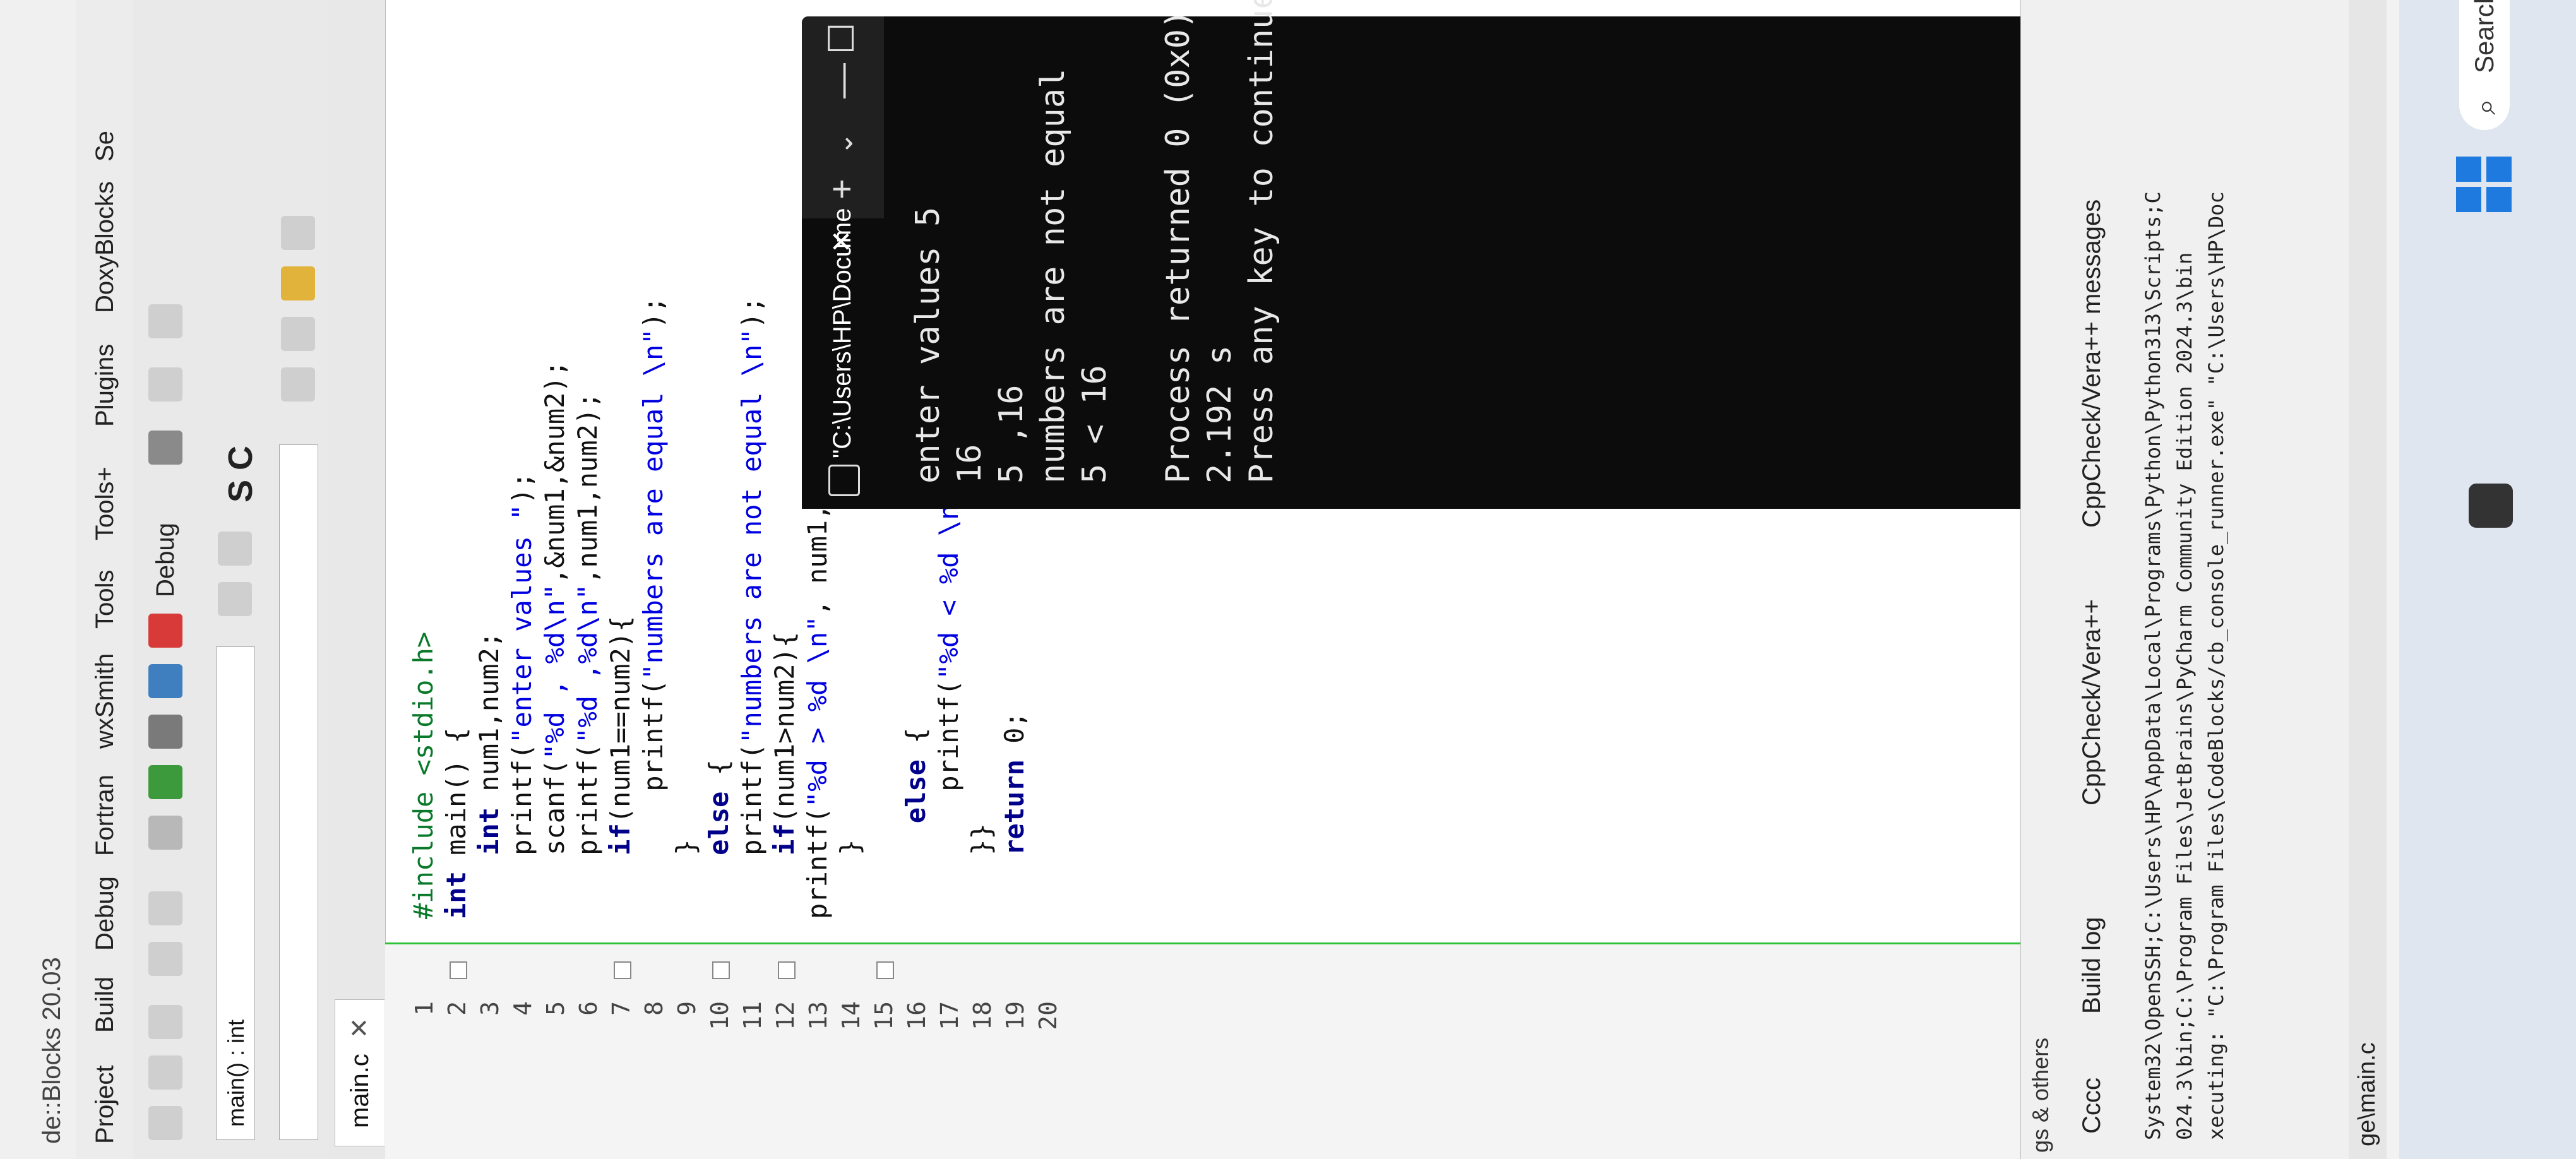 This screenshot has width=2576, height=1159. I want to click on text-tool-label: S C, so click(240, 474).